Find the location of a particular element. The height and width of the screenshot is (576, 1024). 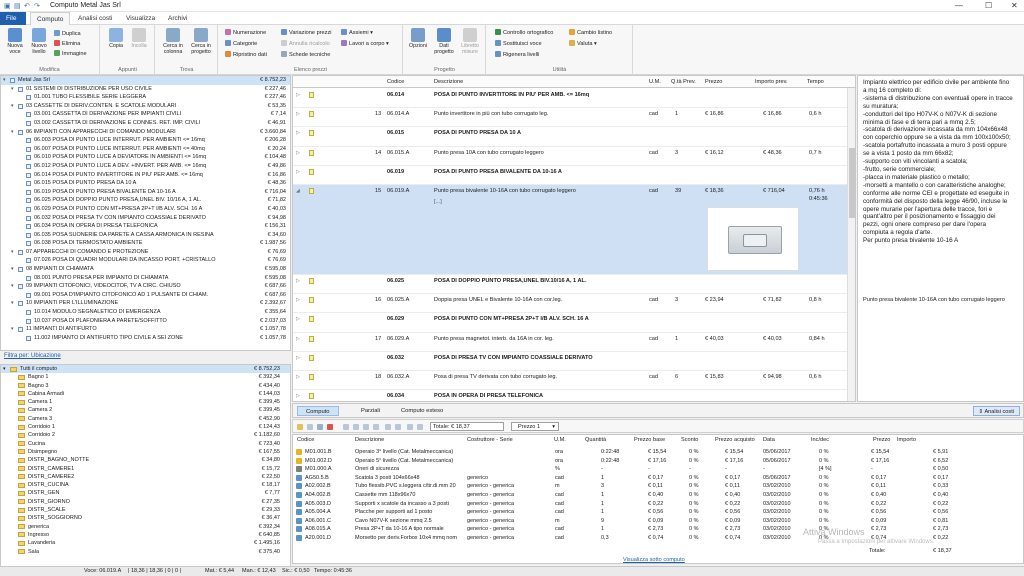

sort-asc-icon is located at coordinates (388, 427).